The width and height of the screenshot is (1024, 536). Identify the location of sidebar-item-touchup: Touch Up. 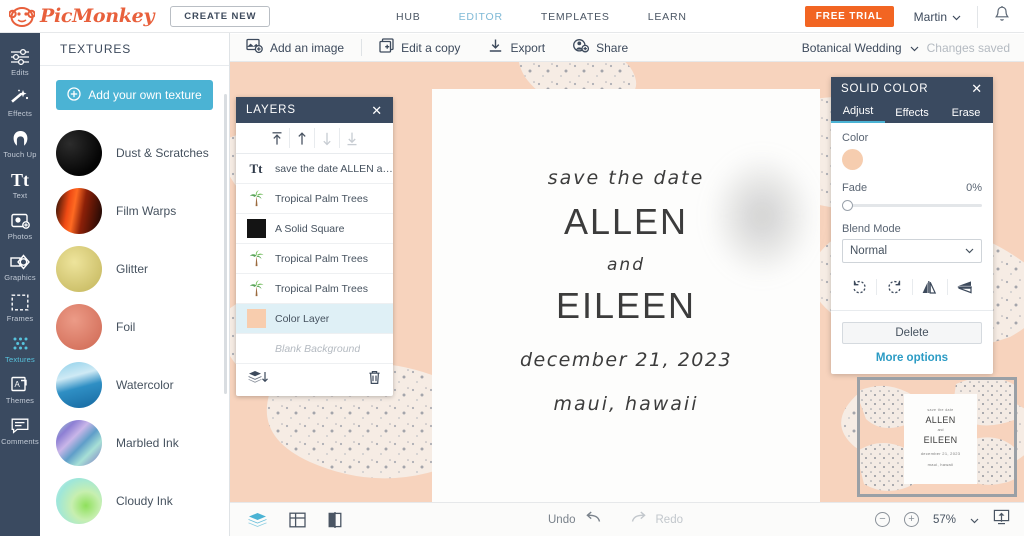
(20, 143).